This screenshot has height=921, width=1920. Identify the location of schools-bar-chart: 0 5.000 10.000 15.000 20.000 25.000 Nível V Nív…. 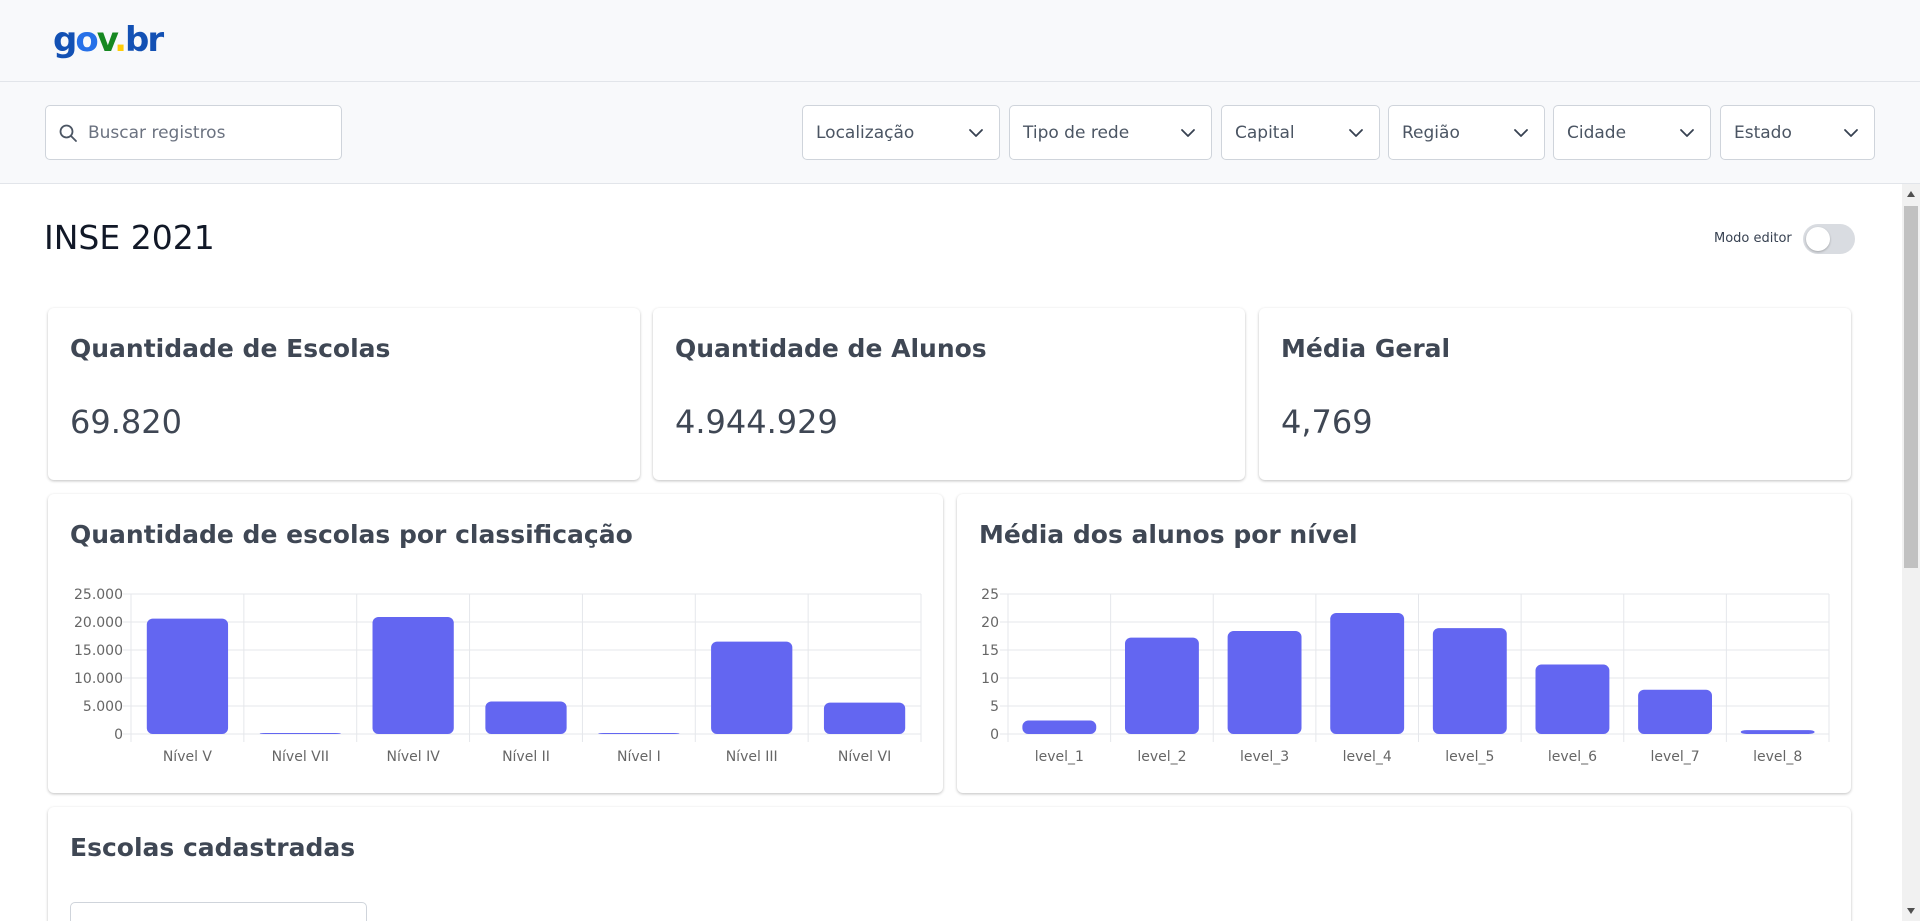
(498, 676).